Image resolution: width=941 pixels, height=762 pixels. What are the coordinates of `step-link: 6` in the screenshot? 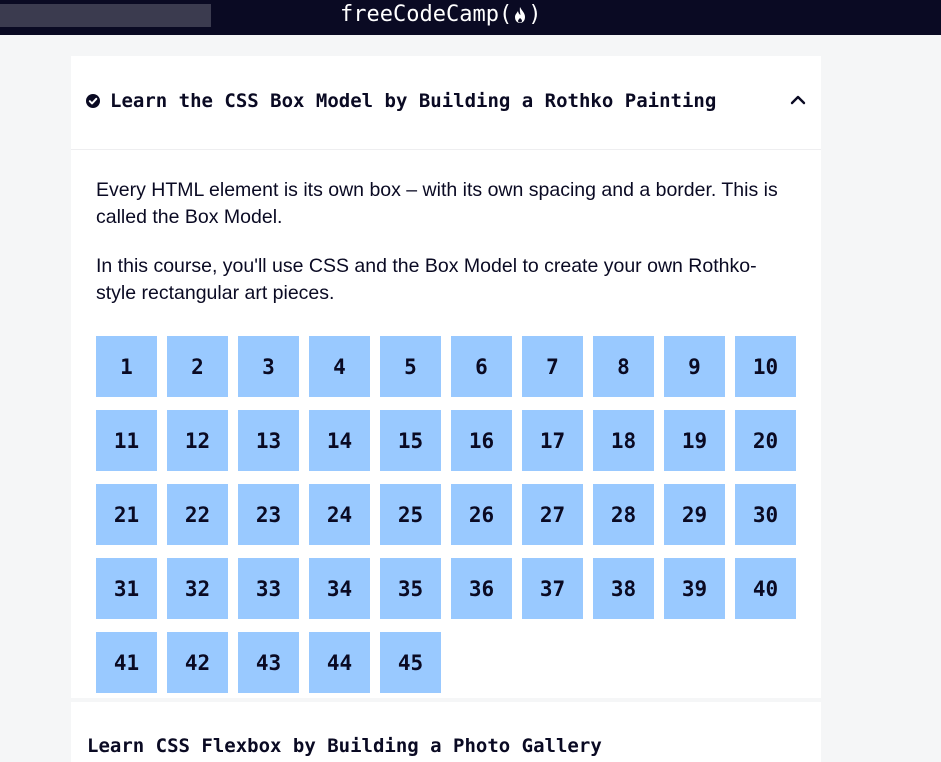 It's located at (481, 366).